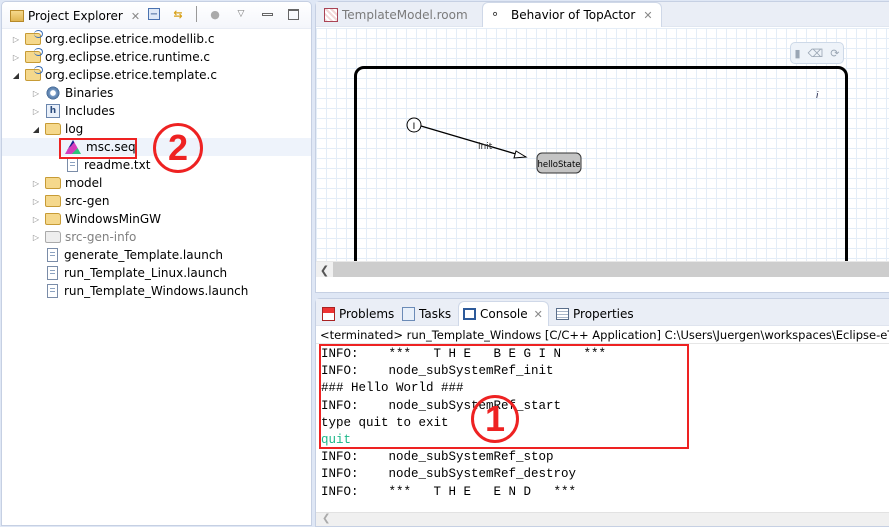 This screenshot has height=527, width=889. What do you see at coordinates (156, 183) in the screenshot?
I see `tree-item-model: ▷ model` at bounding box center [156, 183].